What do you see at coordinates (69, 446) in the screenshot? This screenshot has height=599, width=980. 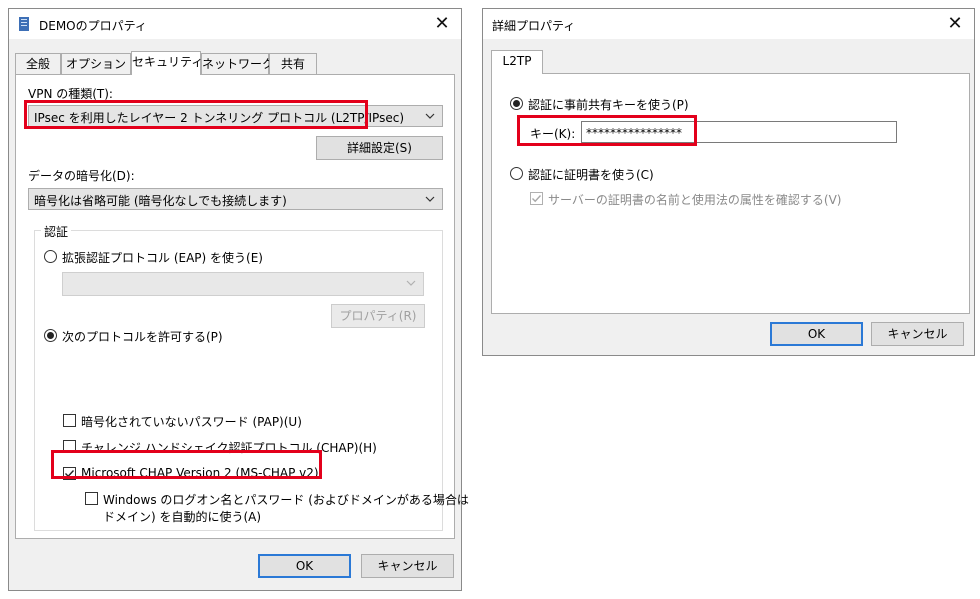 I see `chap-checkbox` at bounding box center [69, 446].